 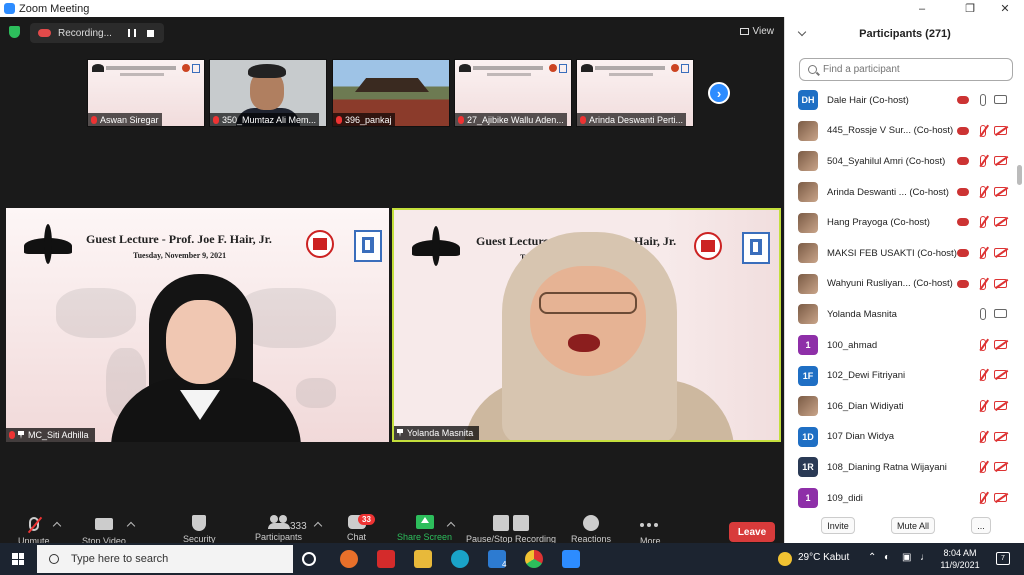 I want to click on invite-button: Invite, so click(x=838, y=525).